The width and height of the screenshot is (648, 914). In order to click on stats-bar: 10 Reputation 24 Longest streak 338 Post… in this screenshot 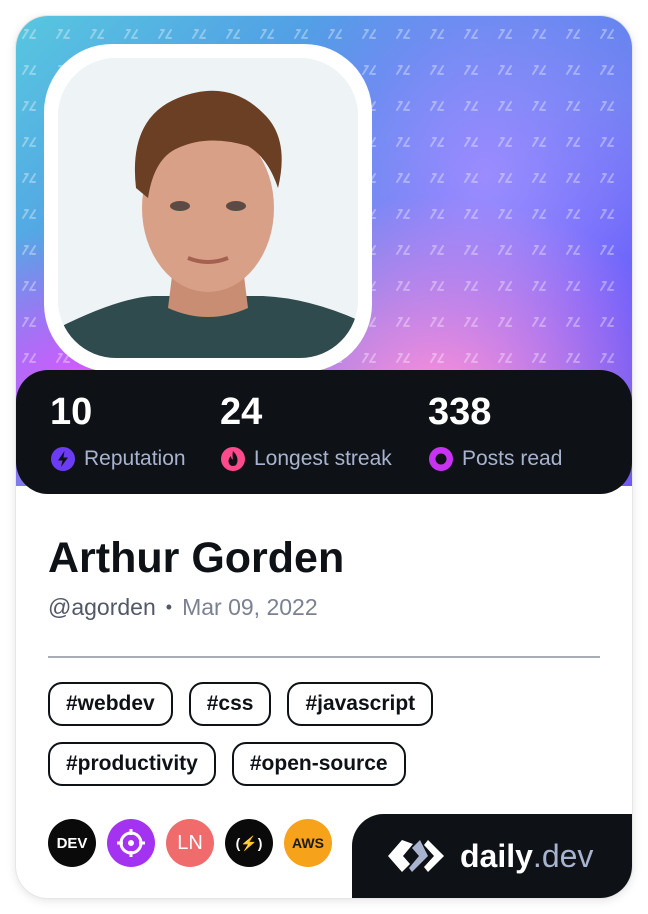, I will do `click(324, 432)`.